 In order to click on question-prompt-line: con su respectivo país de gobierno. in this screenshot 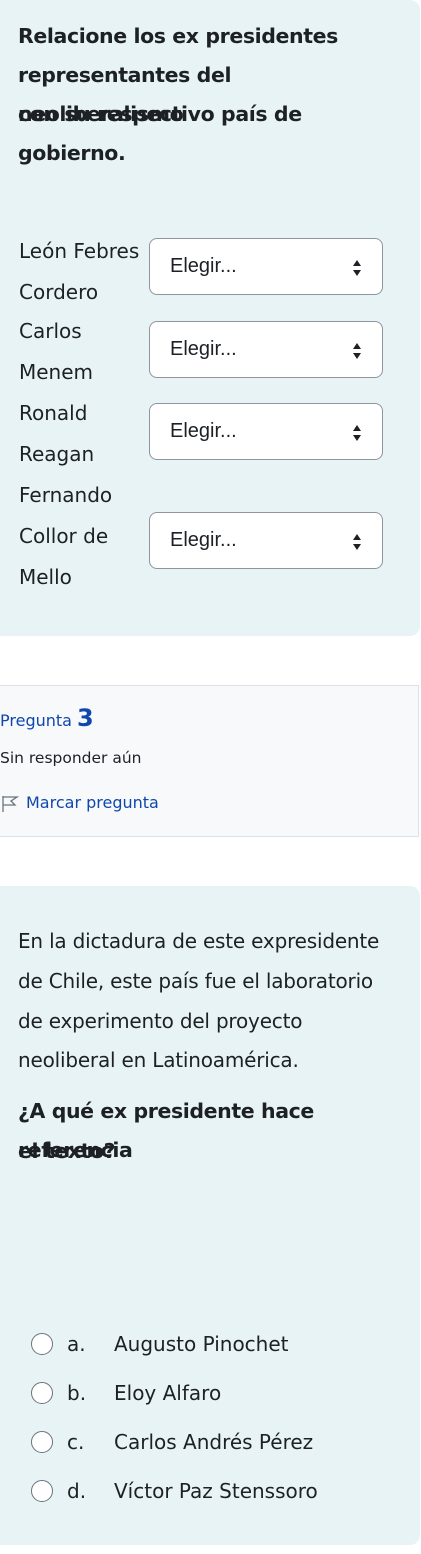, I will do `click(160, 133)`.